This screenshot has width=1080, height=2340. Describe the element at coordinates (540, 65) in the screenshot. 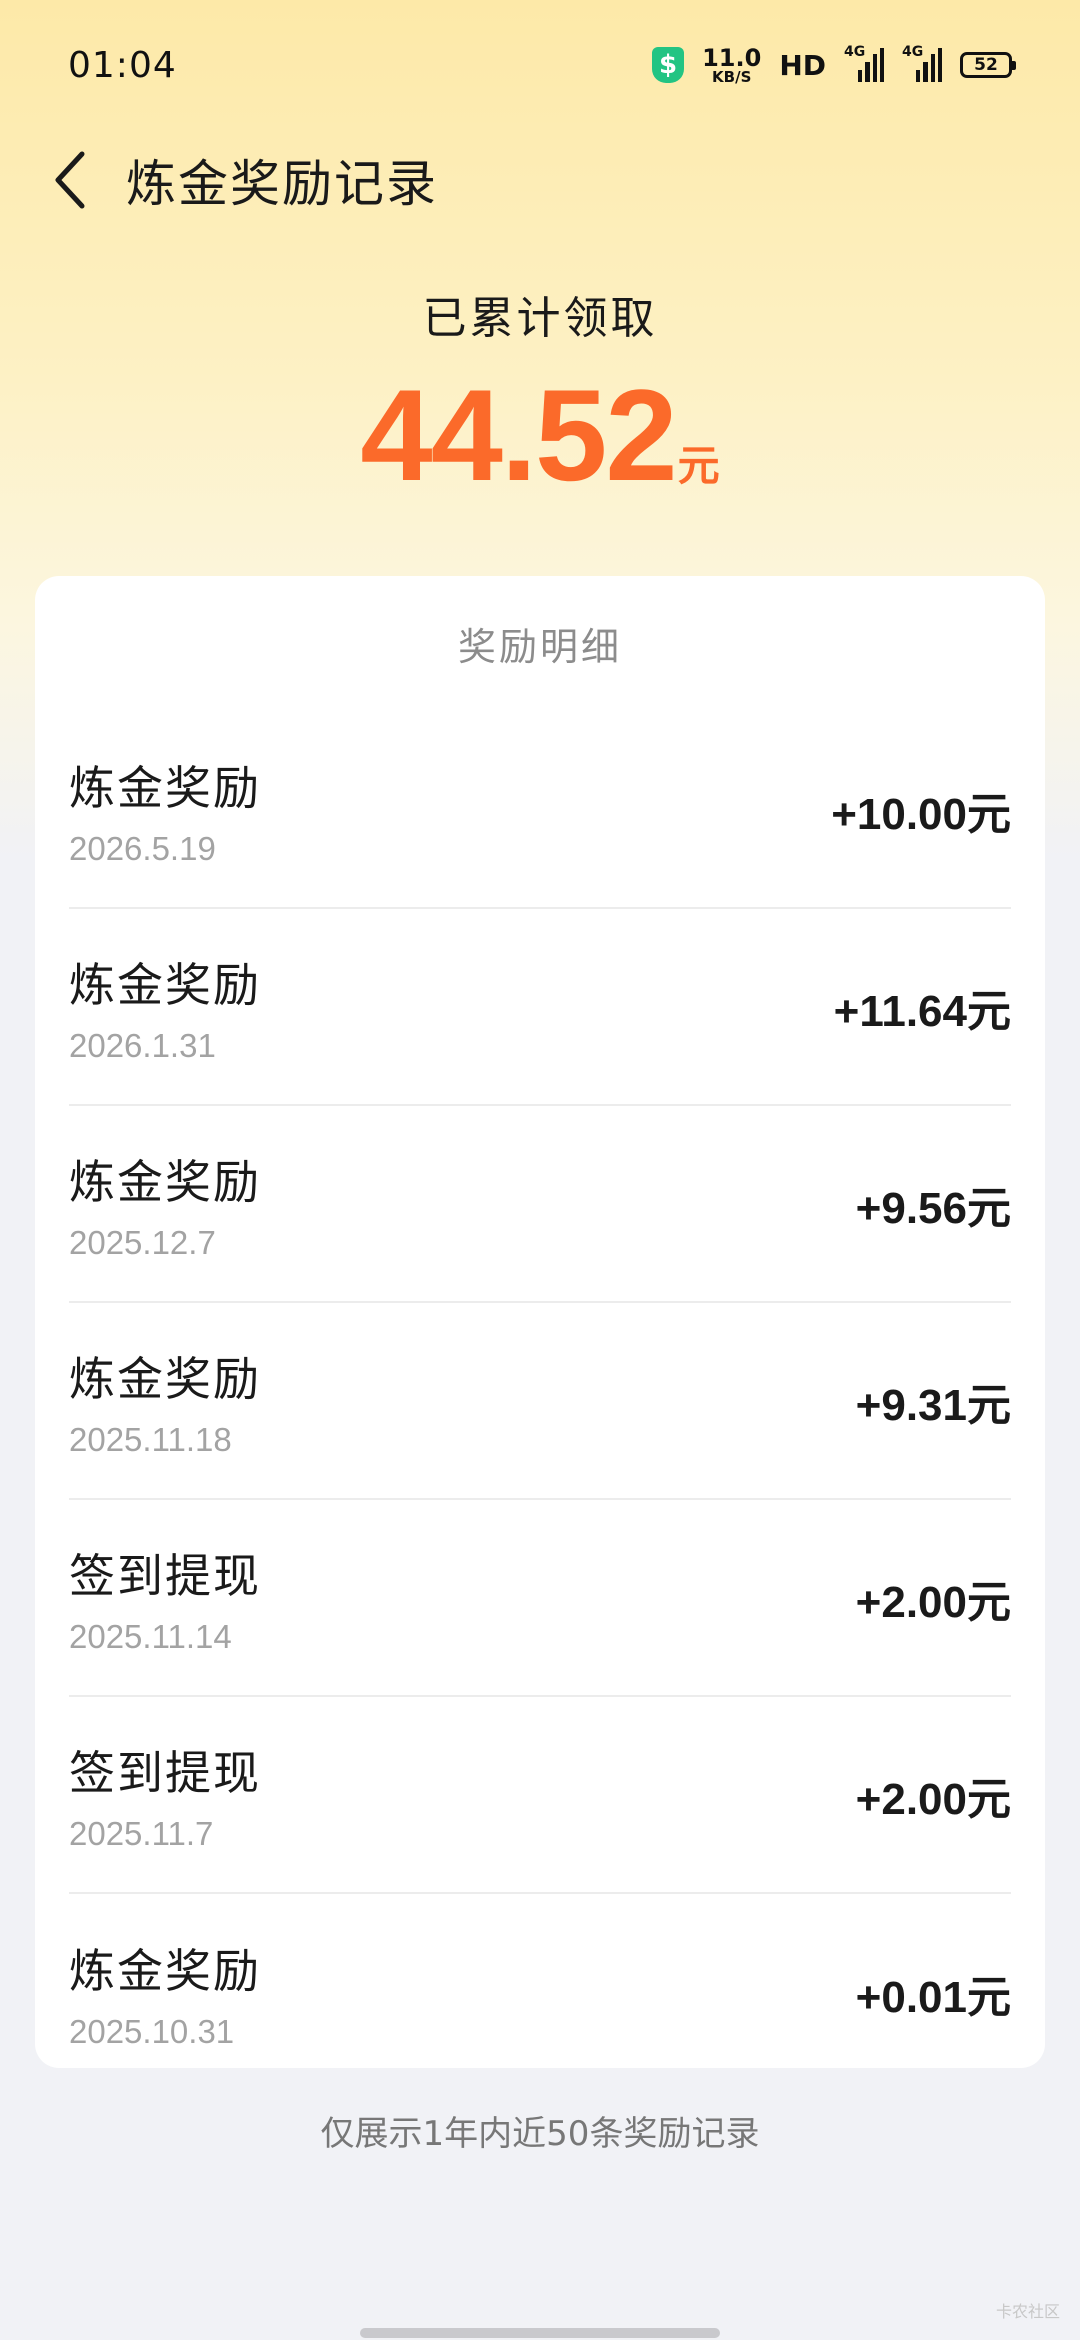

I see `status-bar: 01:04 $ 11.0 KB/S HD 4G 4G 52` at that location.